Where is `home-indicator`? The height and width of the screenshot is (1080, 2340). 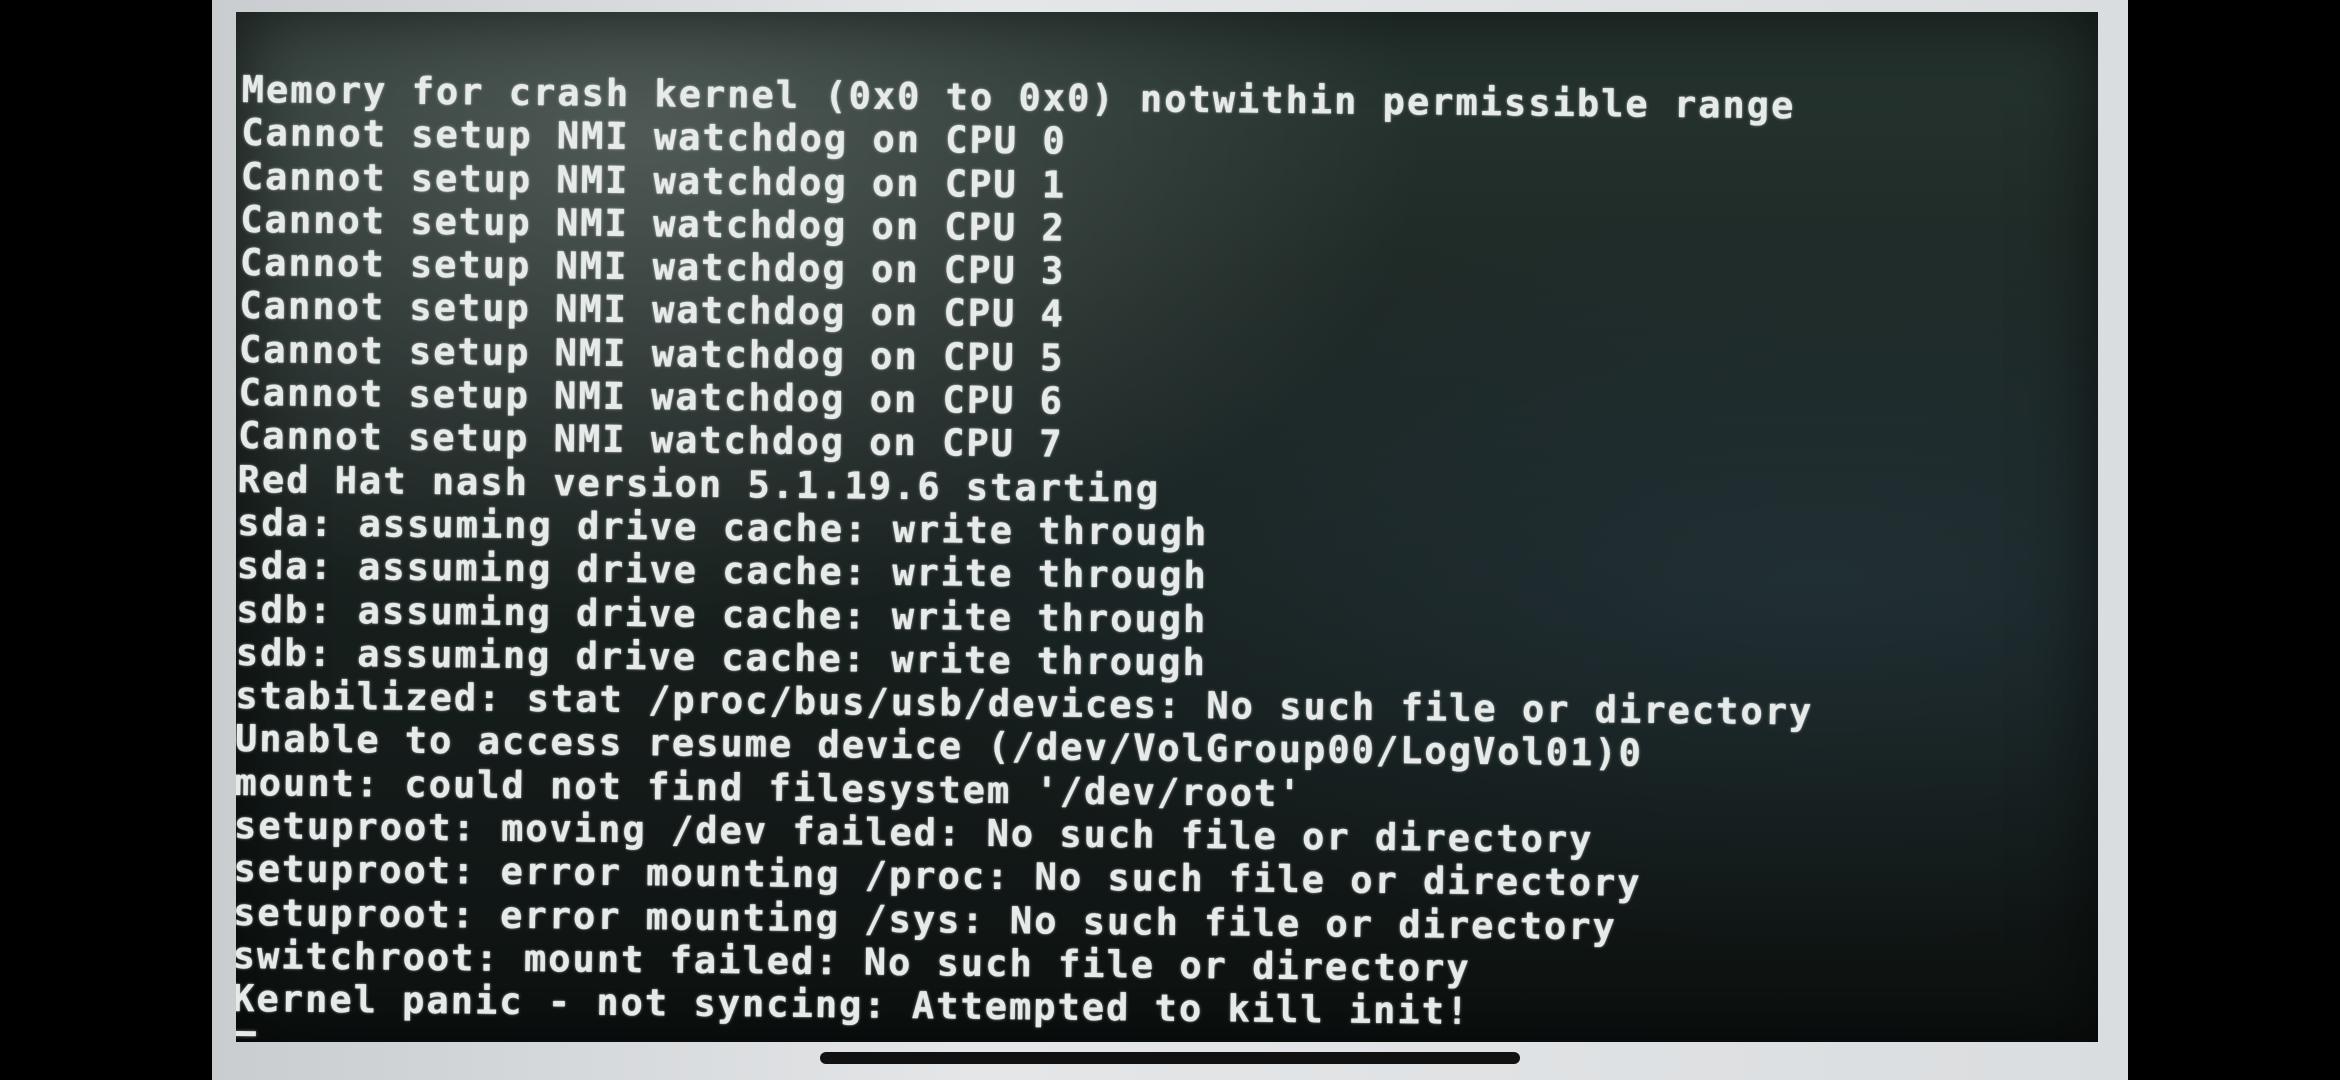
home-indicator is located at coordinates (1170, 1058).